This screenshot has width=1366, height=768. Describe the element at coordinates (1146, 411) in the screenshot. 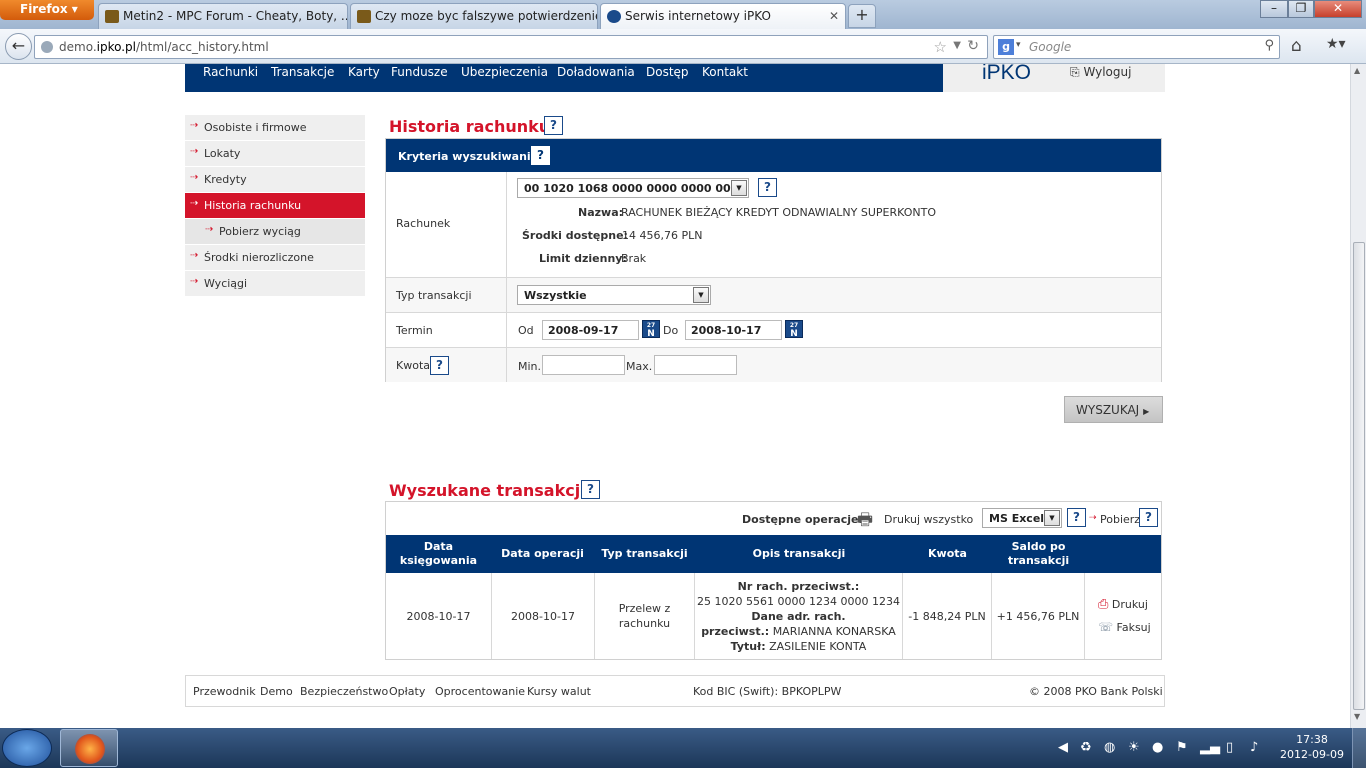

I see `play-arrow-icon: ▶` at that location.